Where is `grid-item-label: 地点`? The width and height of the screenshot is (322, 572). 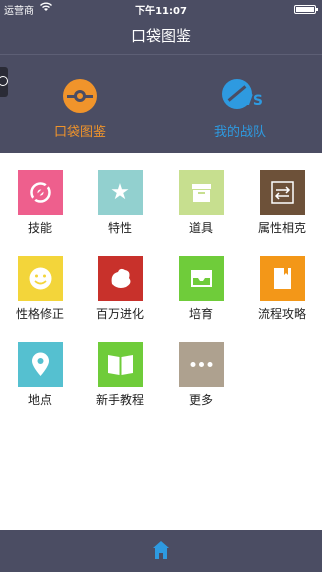 grid-item-label: 地点 is located at coordinates (39, 400).